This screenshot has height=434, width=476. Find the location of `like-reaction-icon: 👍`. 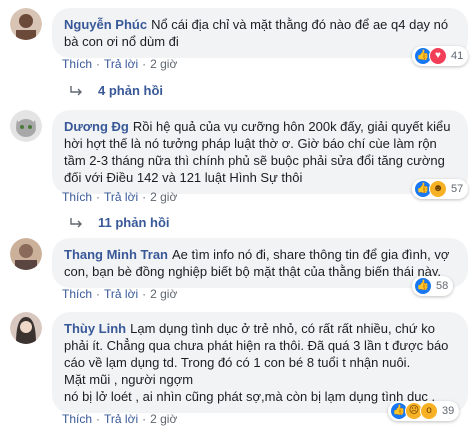

like-reaction-icon: 👍 is located at coordinates (423, 286).